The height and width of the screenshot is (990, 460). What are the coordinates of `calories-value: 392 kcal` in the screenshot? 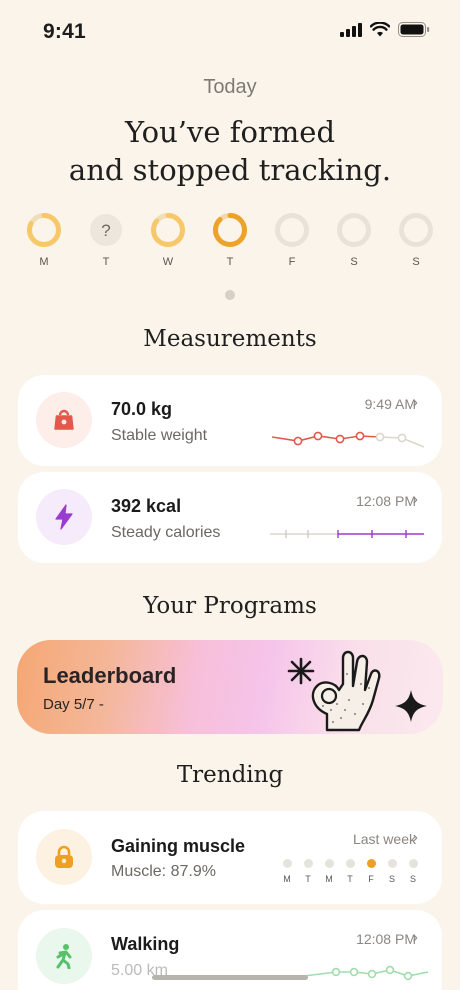 It's located at (146, 506).